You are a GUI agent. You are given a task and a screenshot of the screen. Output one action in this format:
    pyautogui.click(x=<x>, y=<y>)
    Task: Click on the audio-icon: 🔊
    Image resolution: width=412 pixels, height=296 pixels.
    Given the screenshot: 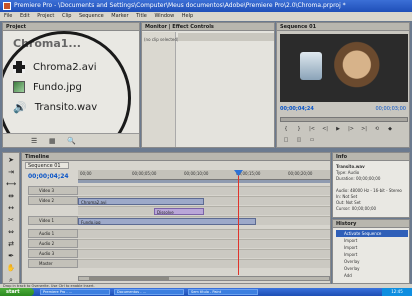 What is the action you would take?
    pyautogui.click(x=20, y=107)
    